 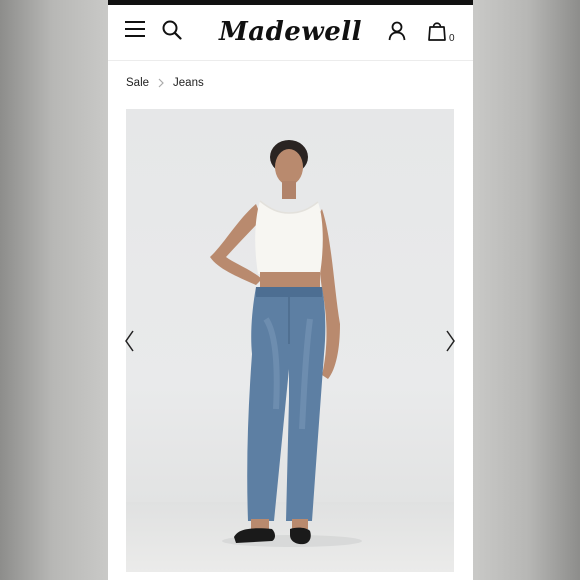 I want to click on chevron-left-icon, so click(x=129, y=341).